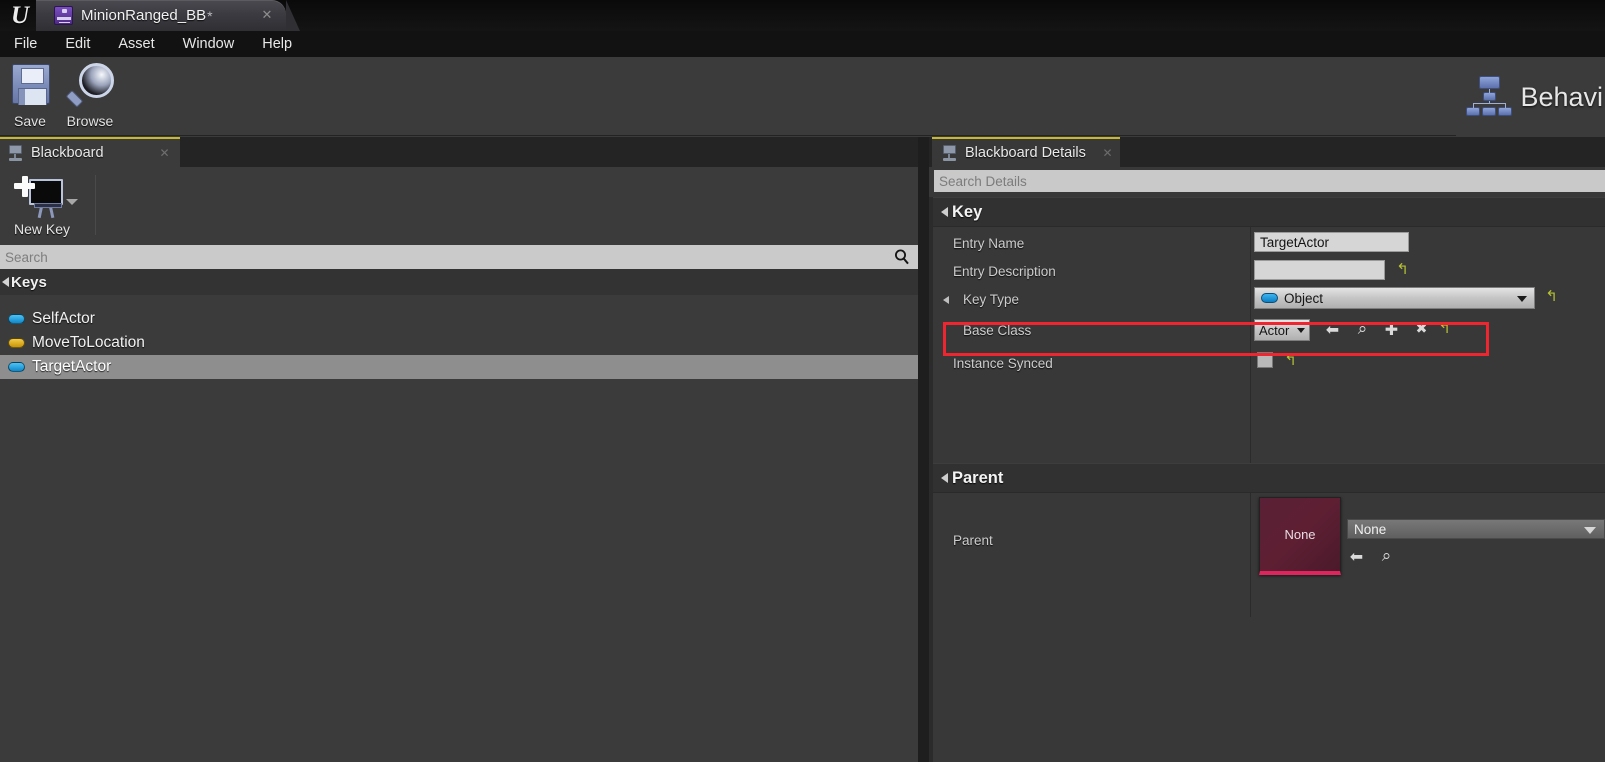 The height and width of the screenshot is (762, 1605). I want to click on details-tab-strip: Blackboard Details ✕, so click(1267, 152).